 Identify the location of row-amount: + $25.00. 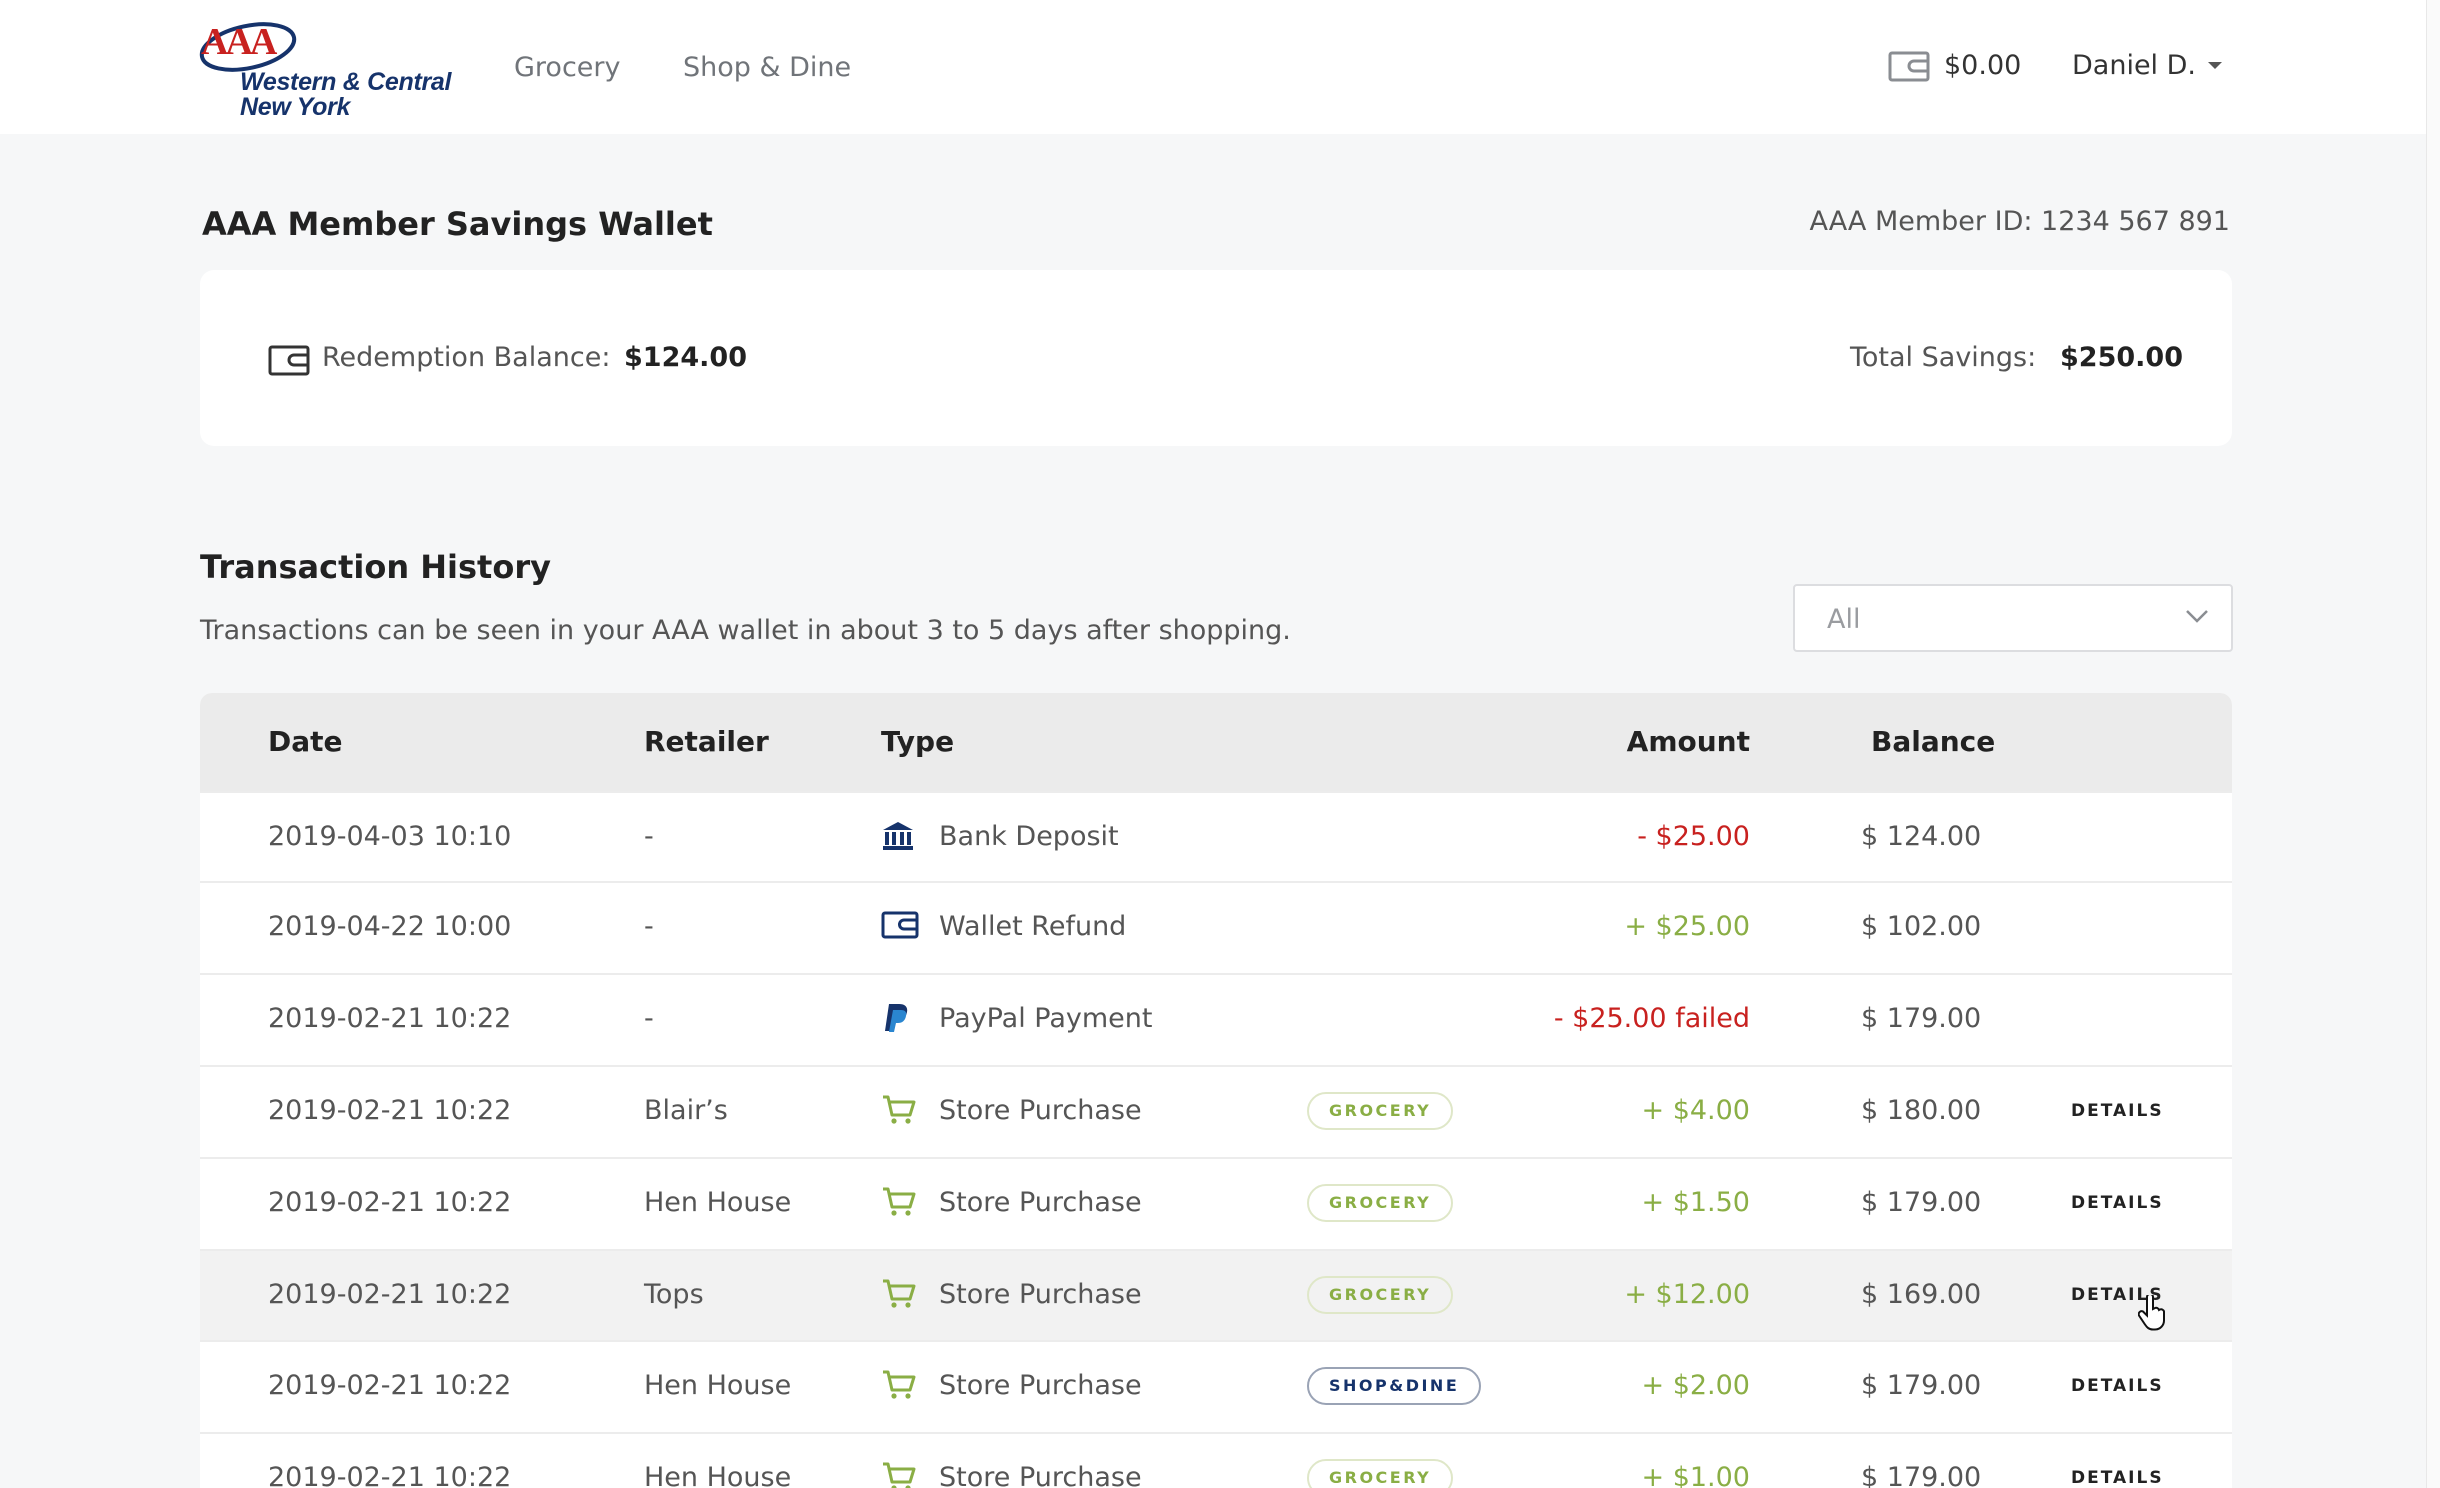
(1687, 926).